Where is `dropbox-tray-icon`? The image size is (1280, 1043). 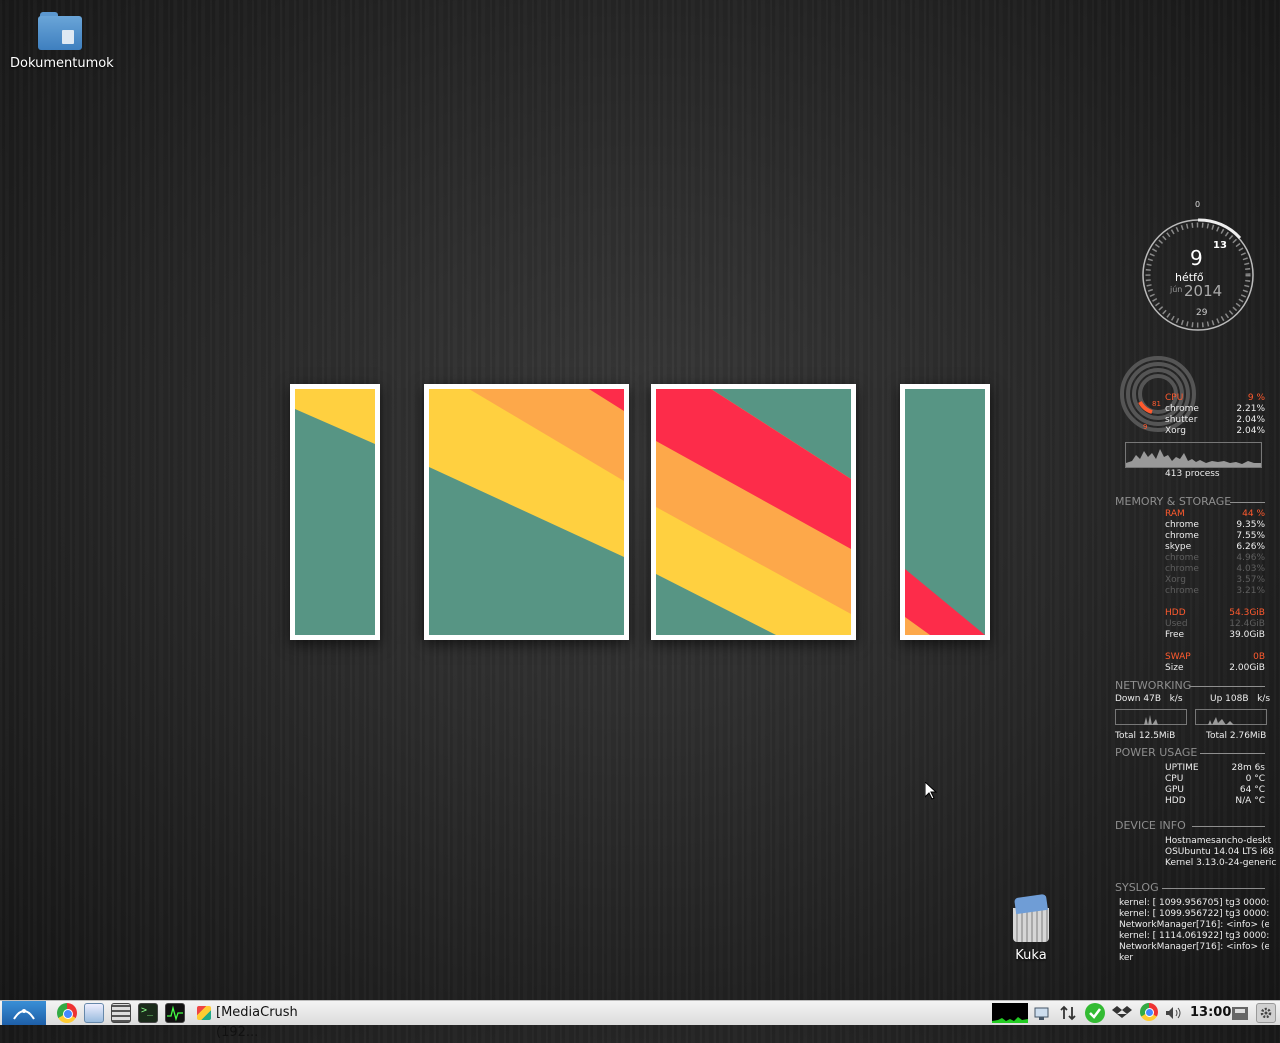
dropbox-tray-icon is located at coordinates (1122, 1013).